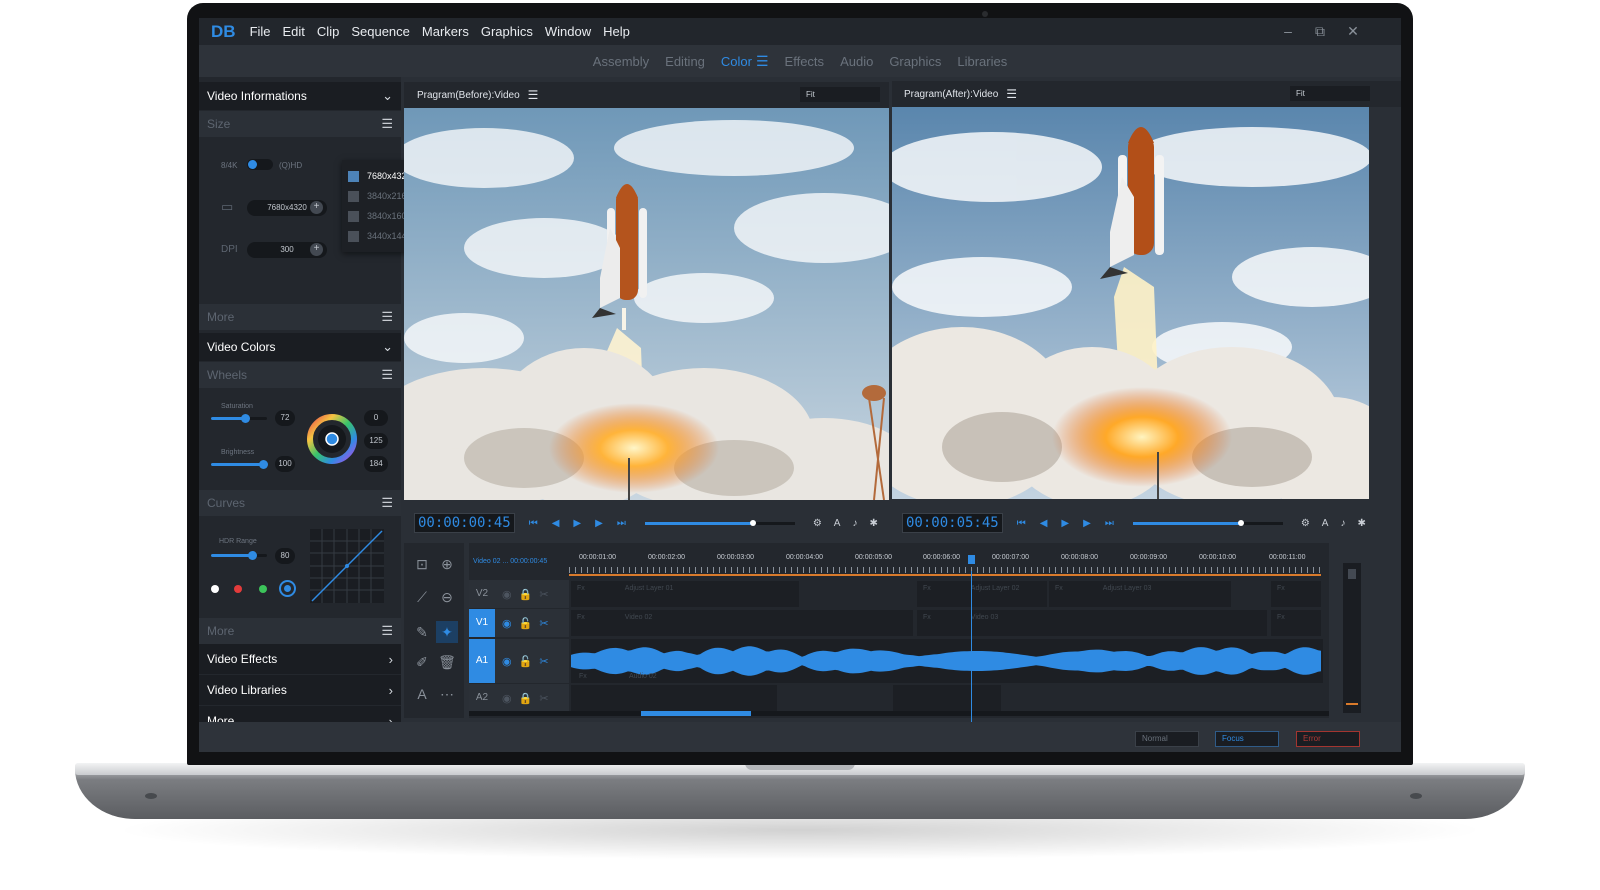 Image resolution: width=1600 pixels, height=890 pixels. I want to click on restore-icon: ⧉, so click(1320, 31).